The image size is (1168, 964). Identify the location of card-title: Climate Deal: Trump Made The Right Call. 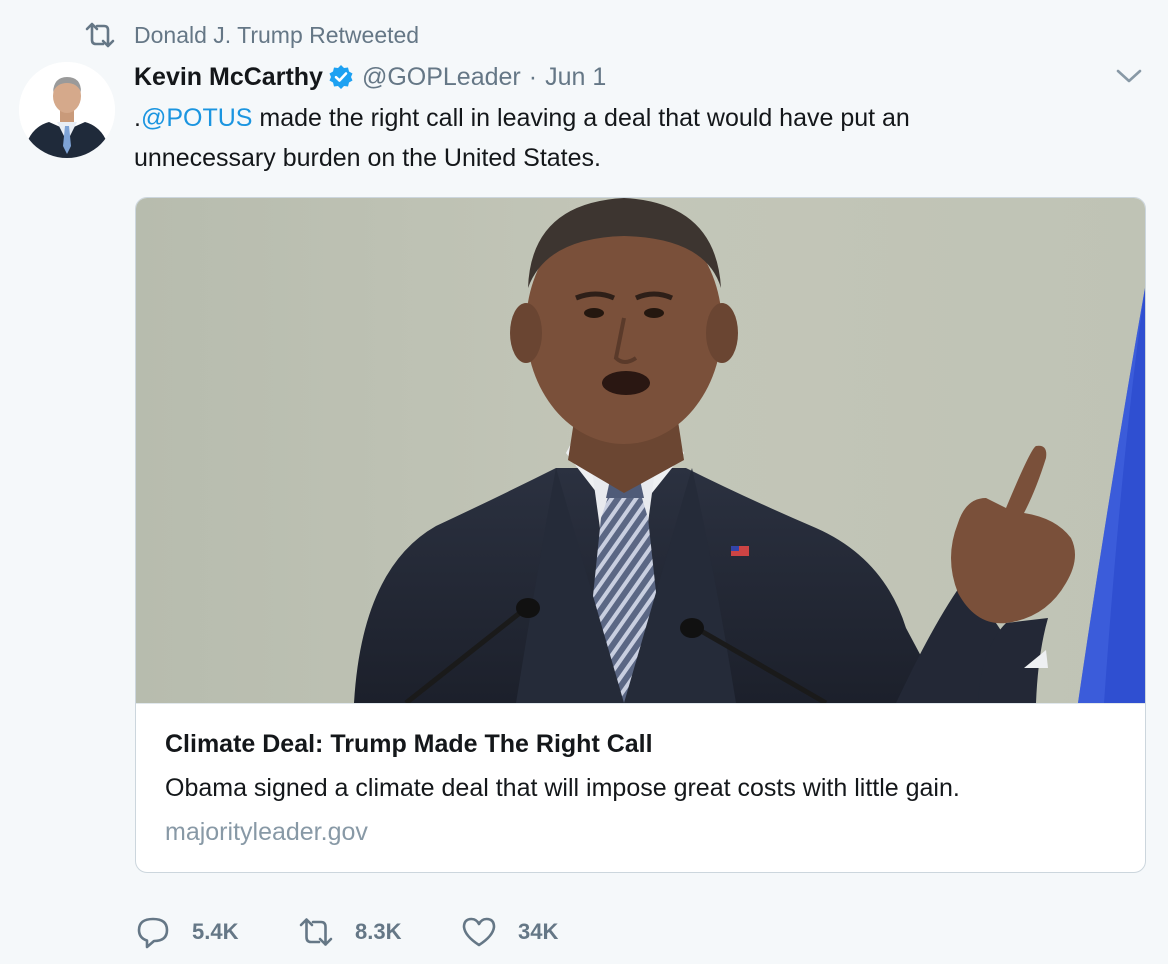
(409, 744).